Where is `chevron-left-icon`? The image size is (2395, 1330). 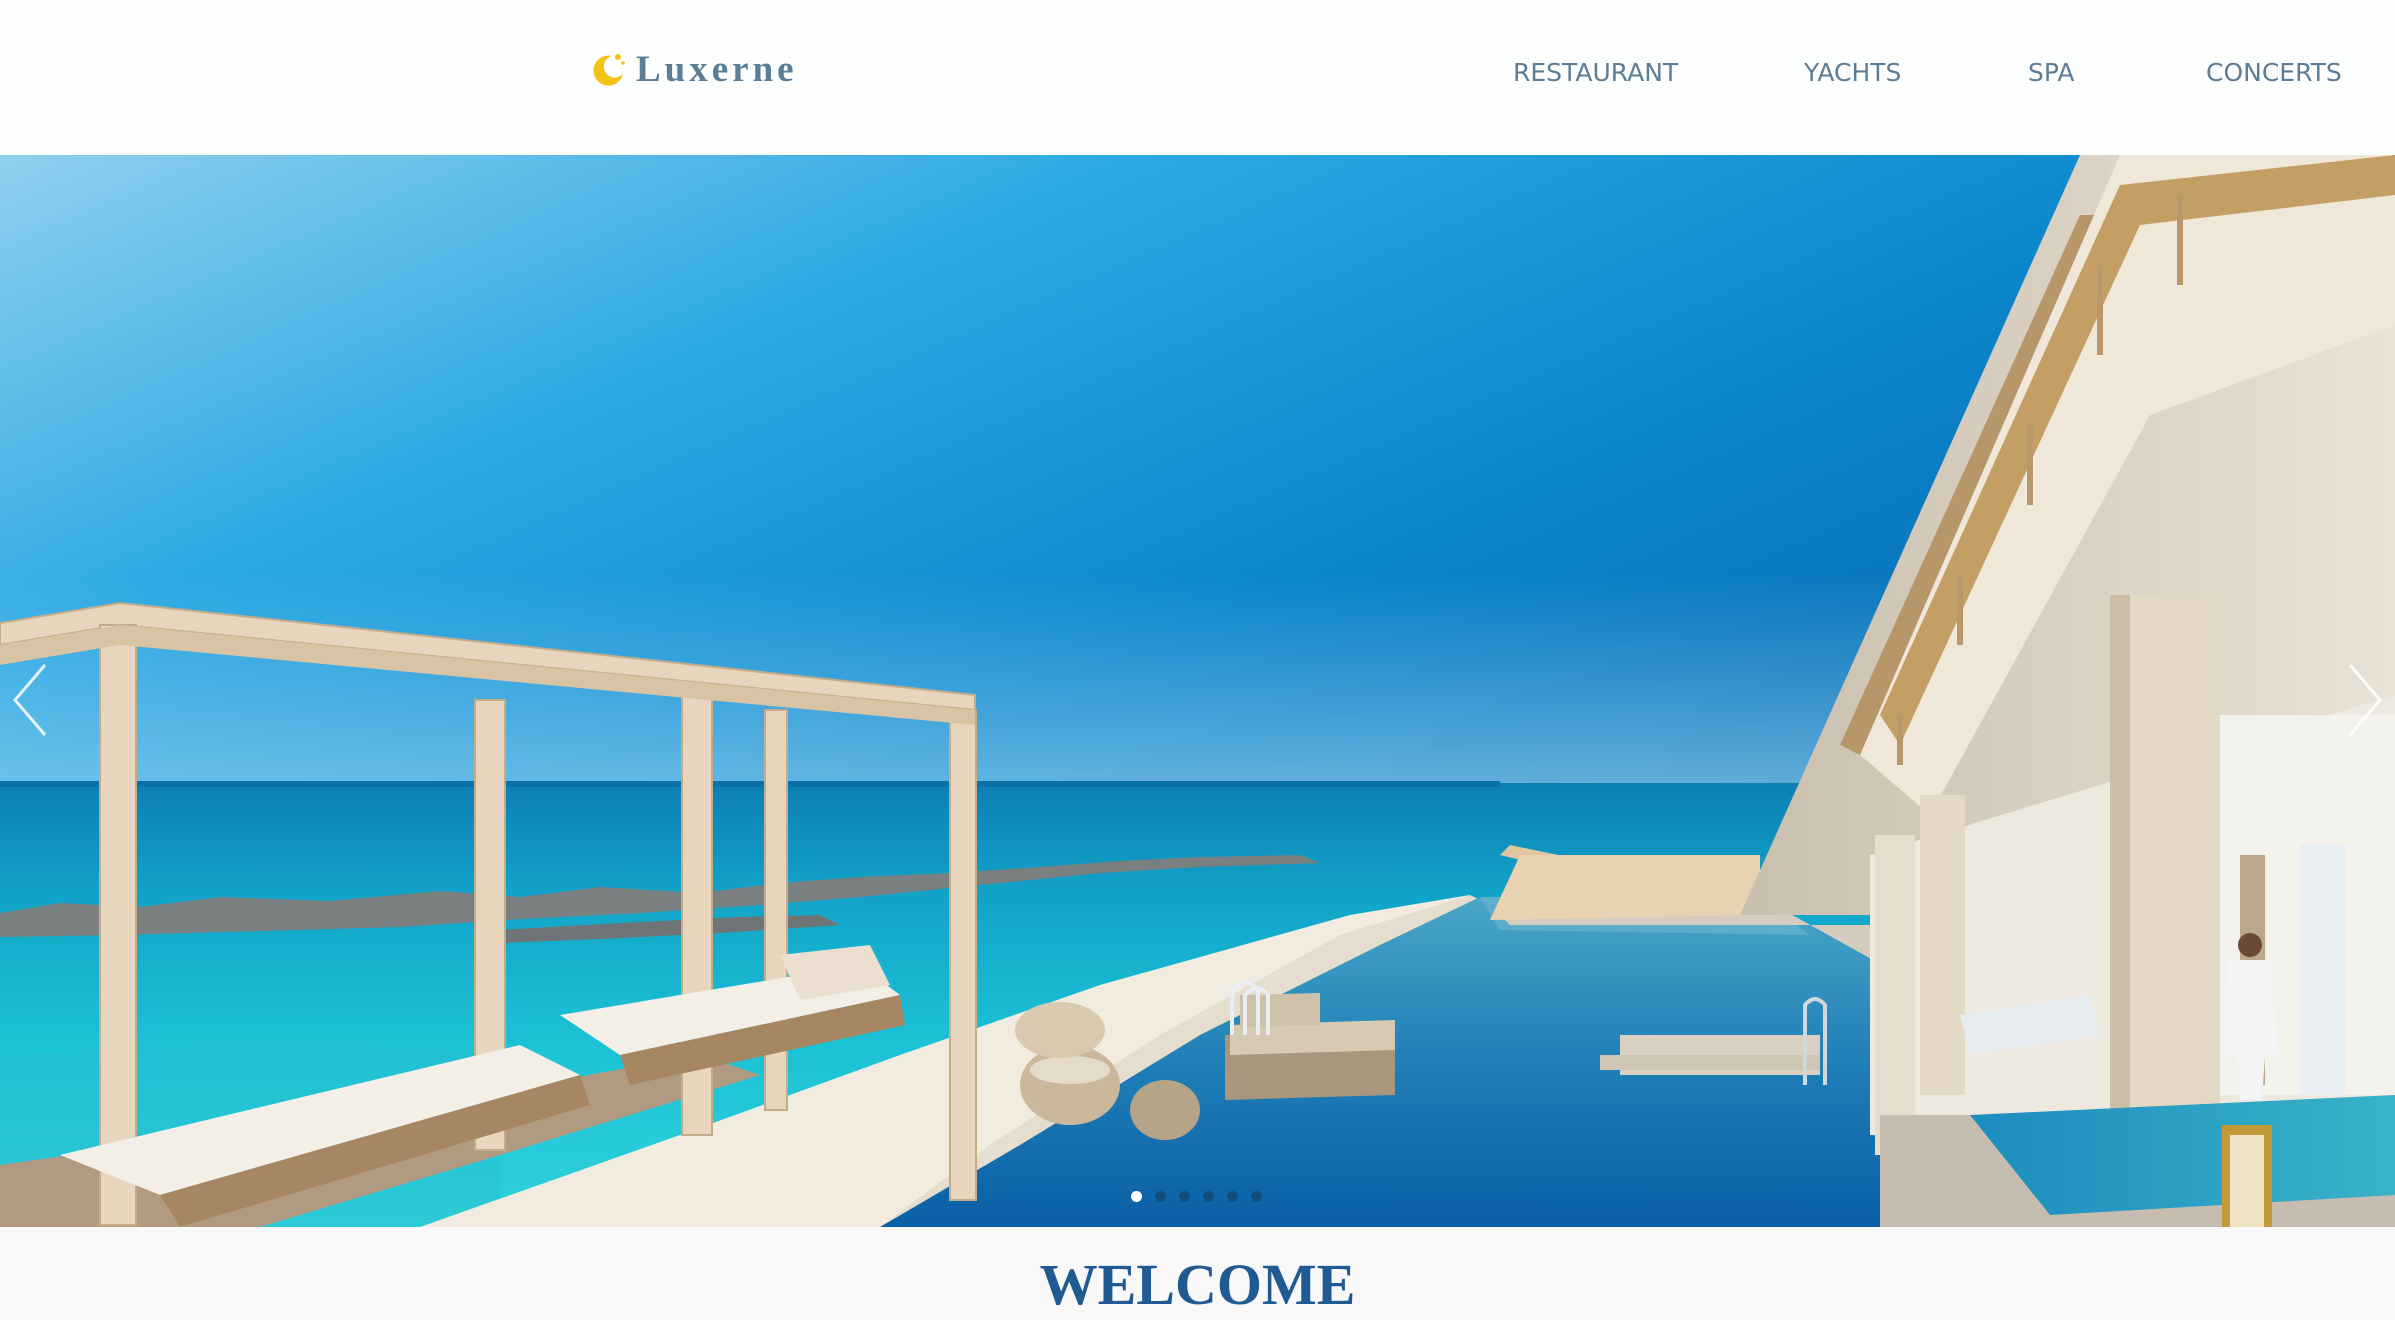 chevron-left-icon is located at coordinates (30, 700).